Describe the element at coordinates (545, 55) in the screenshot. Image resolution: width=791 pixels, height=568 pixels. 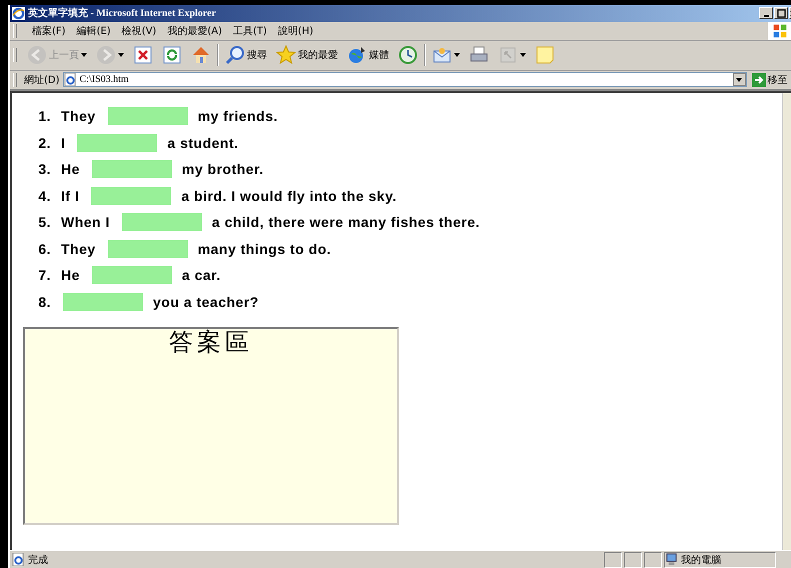
I see `note-icon` at that location.